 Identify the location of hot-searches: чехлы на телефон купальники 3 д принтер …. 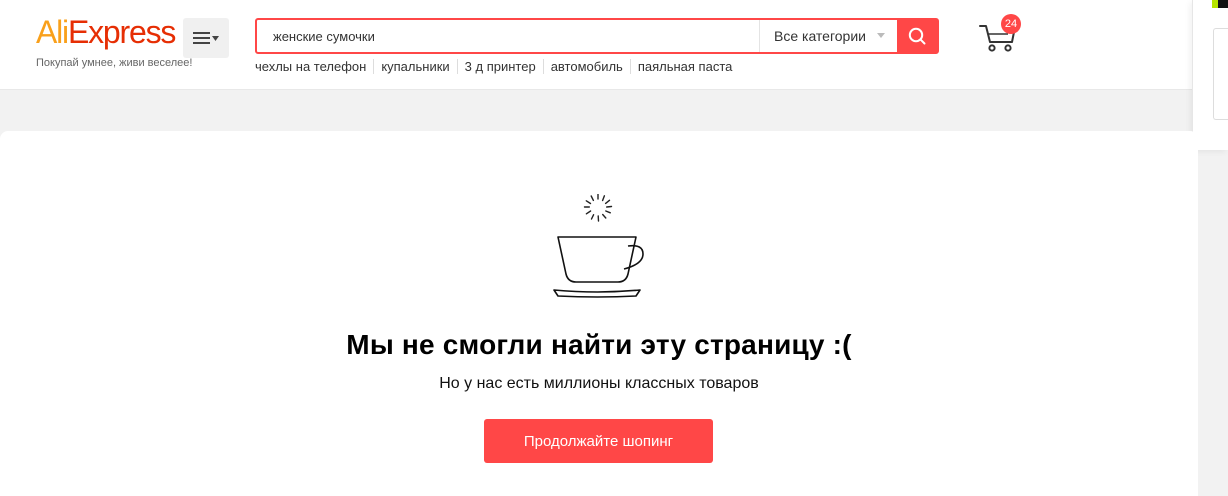
(497, 66).